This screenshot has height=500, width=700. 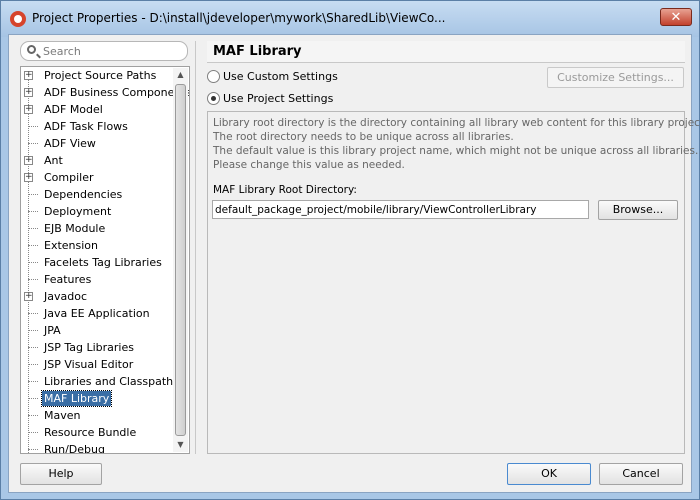 I want to click on root-directory-field, so click(x=400, y=209).